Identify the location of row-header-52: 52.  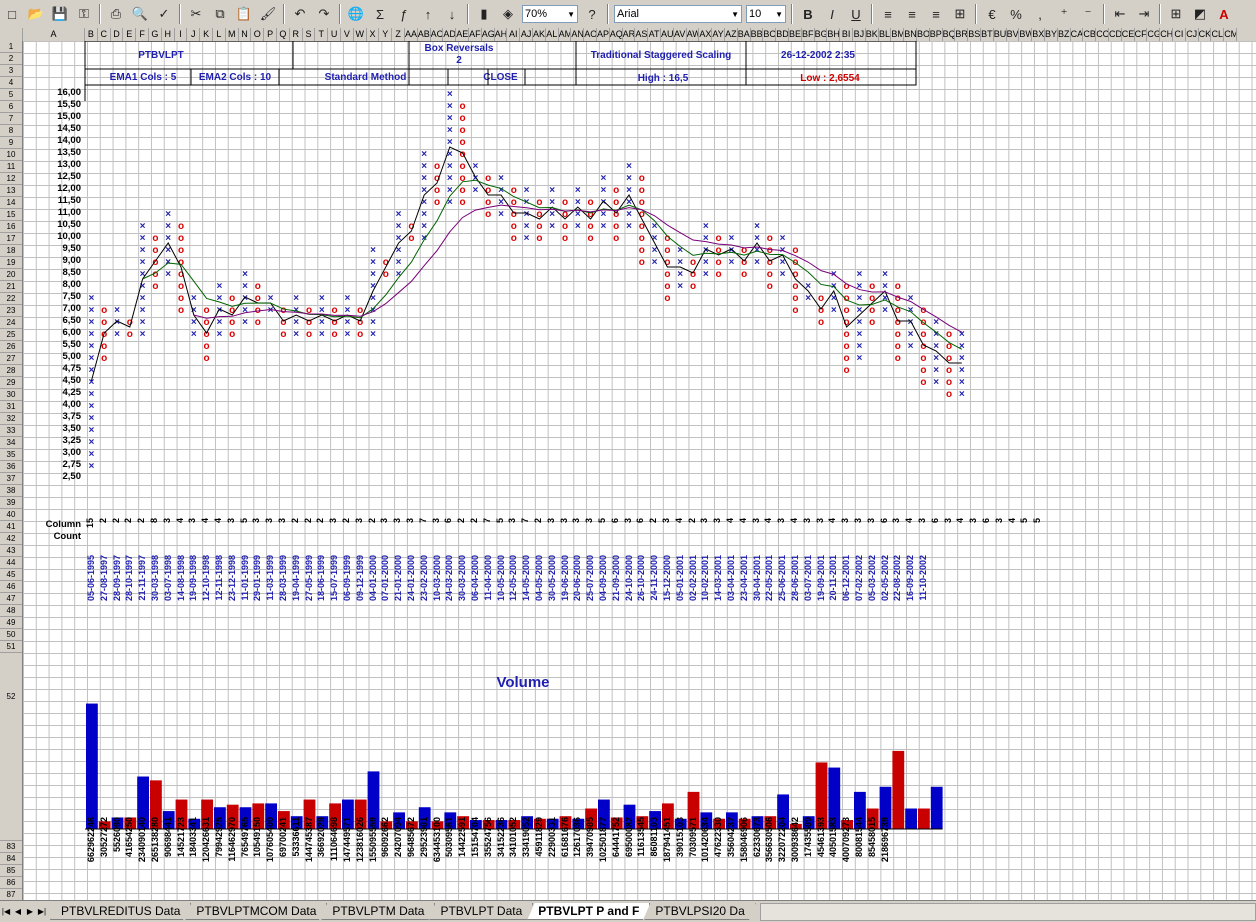
(11, 766).